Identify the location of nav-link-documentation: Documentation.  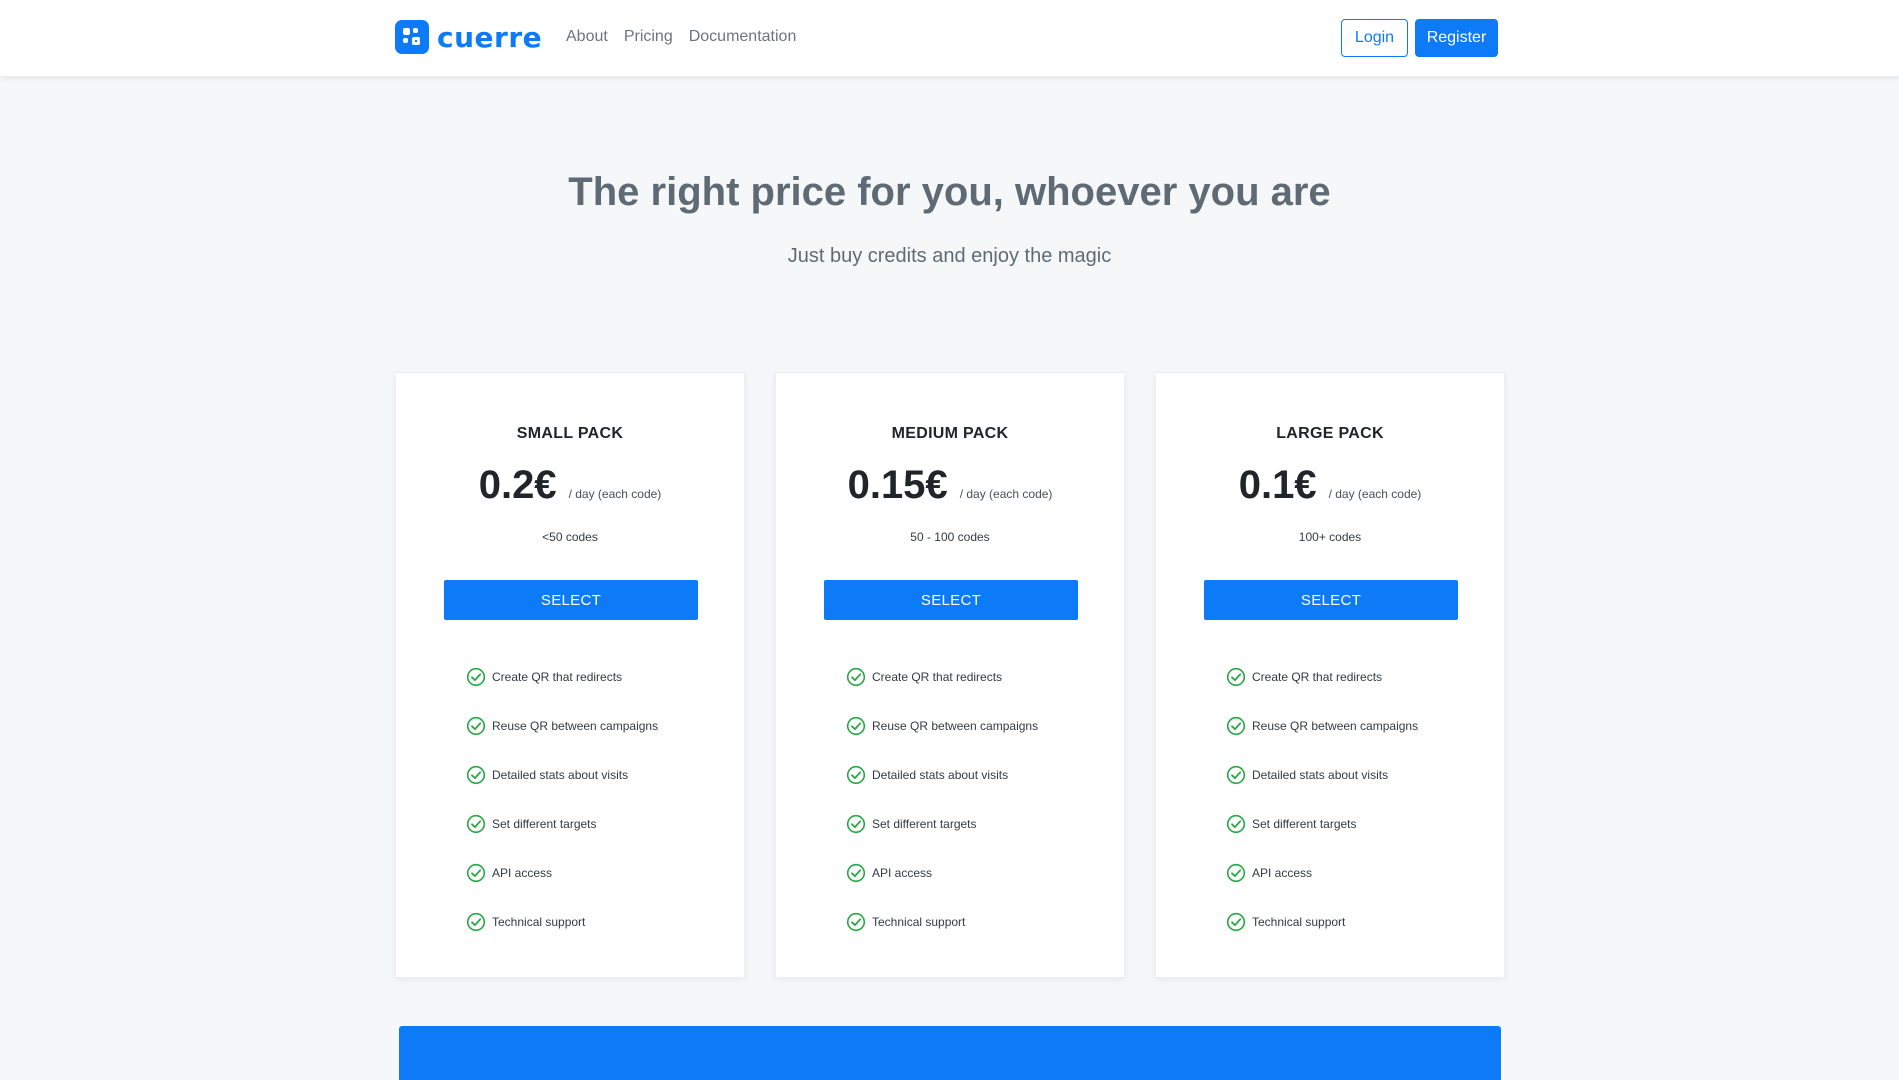
(743, 37).